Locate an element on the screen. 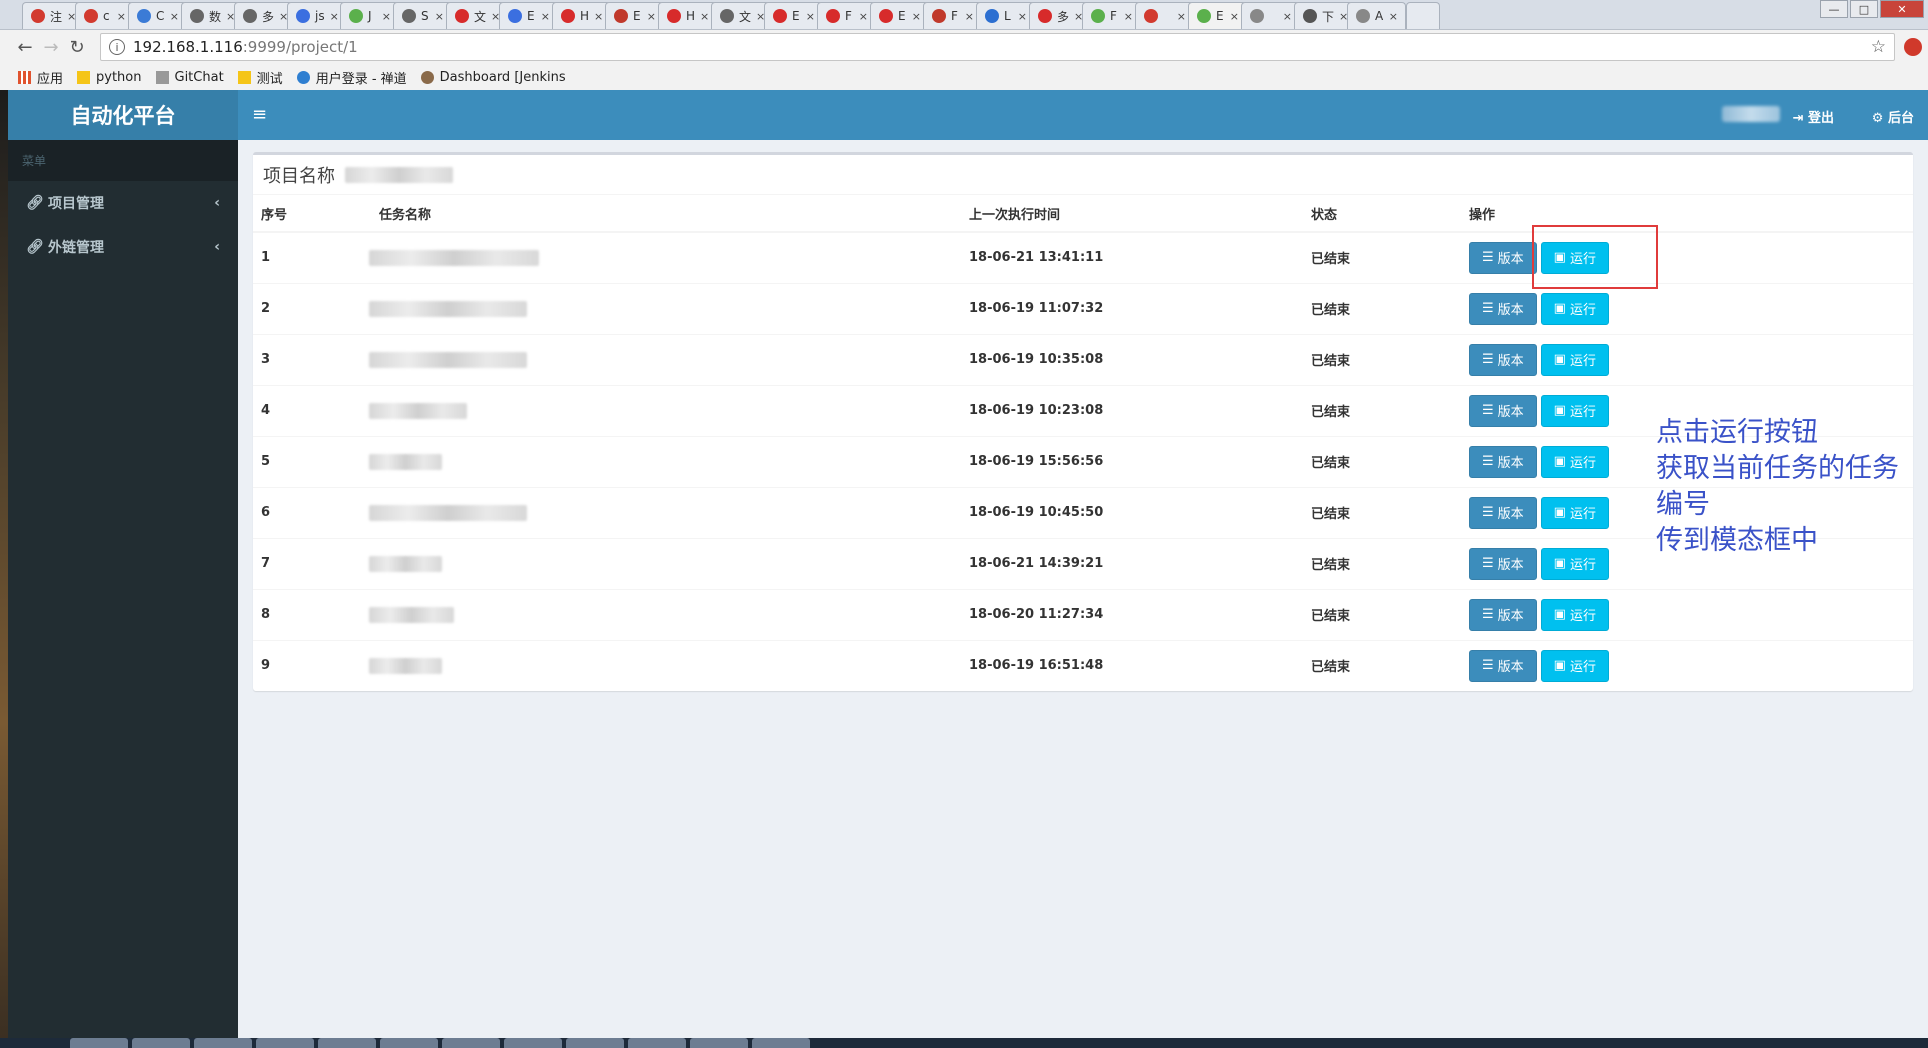 Image resolution: width=1928 pixels, height=1048 pixels. reload-icon: ↻ is located at coordinates (77, 47).